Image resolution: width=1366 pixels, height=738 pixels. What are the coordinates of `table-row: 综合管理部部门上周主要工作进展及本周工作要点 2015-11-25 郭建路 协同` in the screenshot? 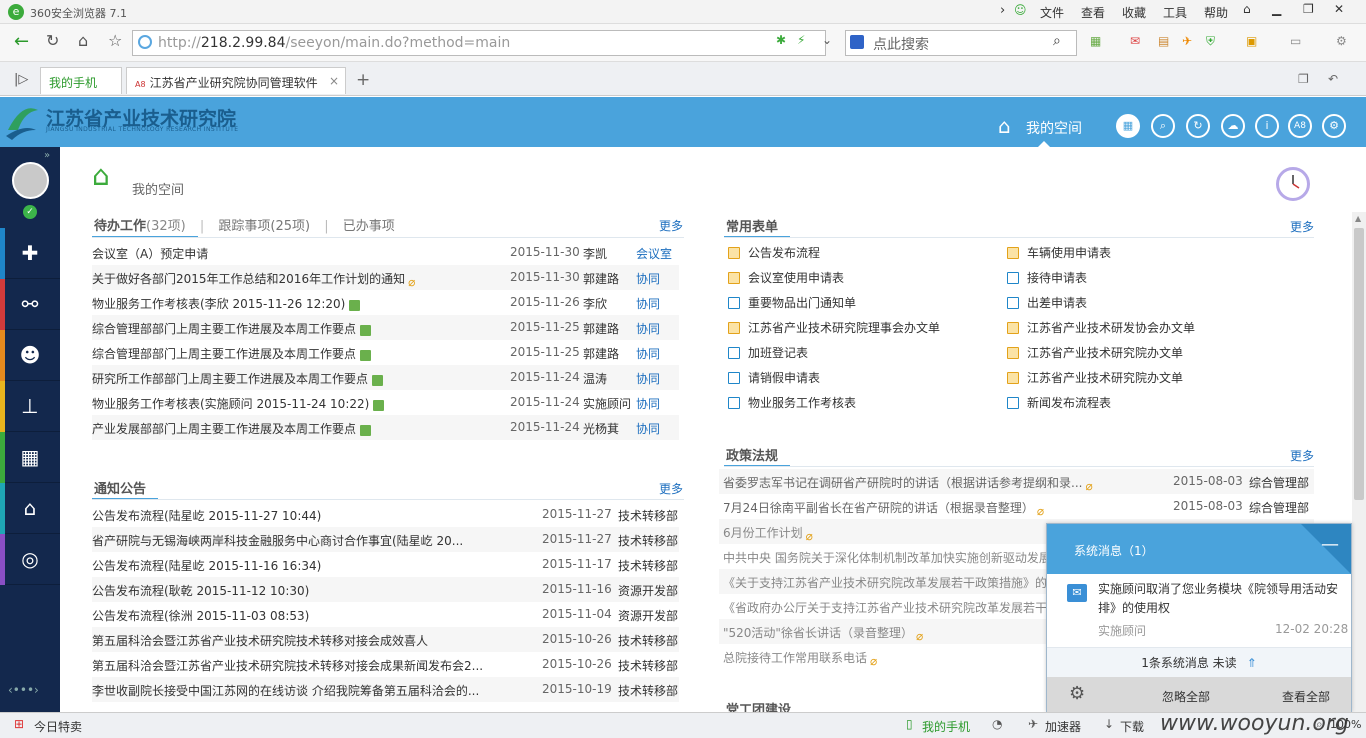 It's located at (385, 352).